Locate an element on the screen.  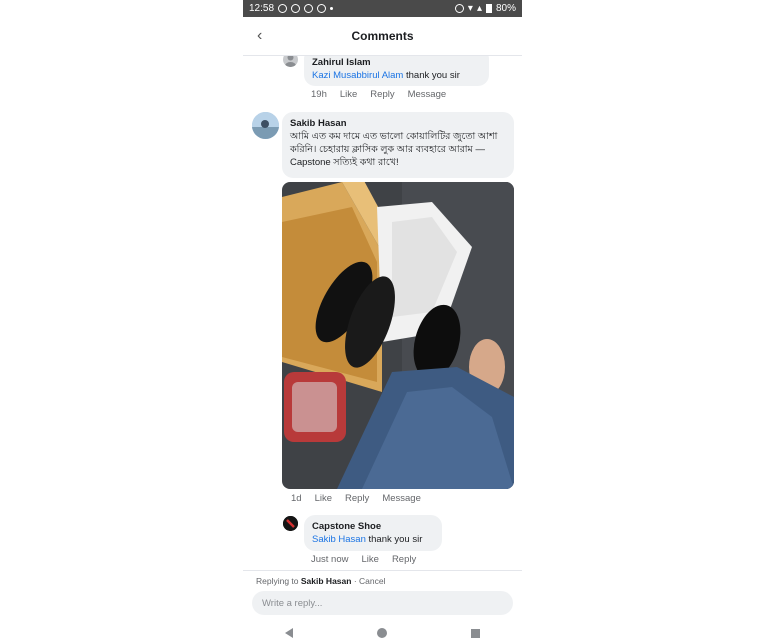
comment-time: 1d is located at coordinates (296, 498).